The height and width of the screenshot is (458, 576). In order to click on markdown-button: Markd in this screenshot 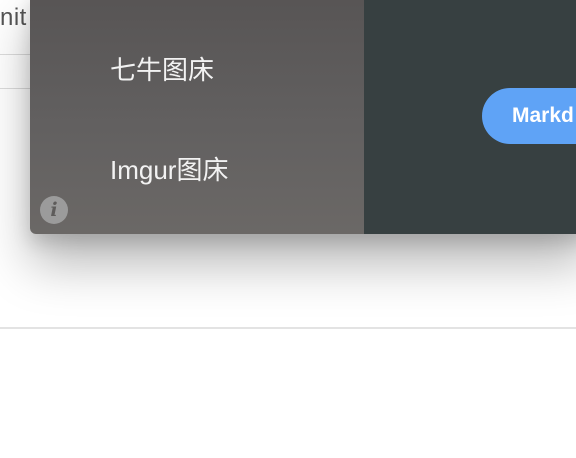, I will do `click(529, 116)`.